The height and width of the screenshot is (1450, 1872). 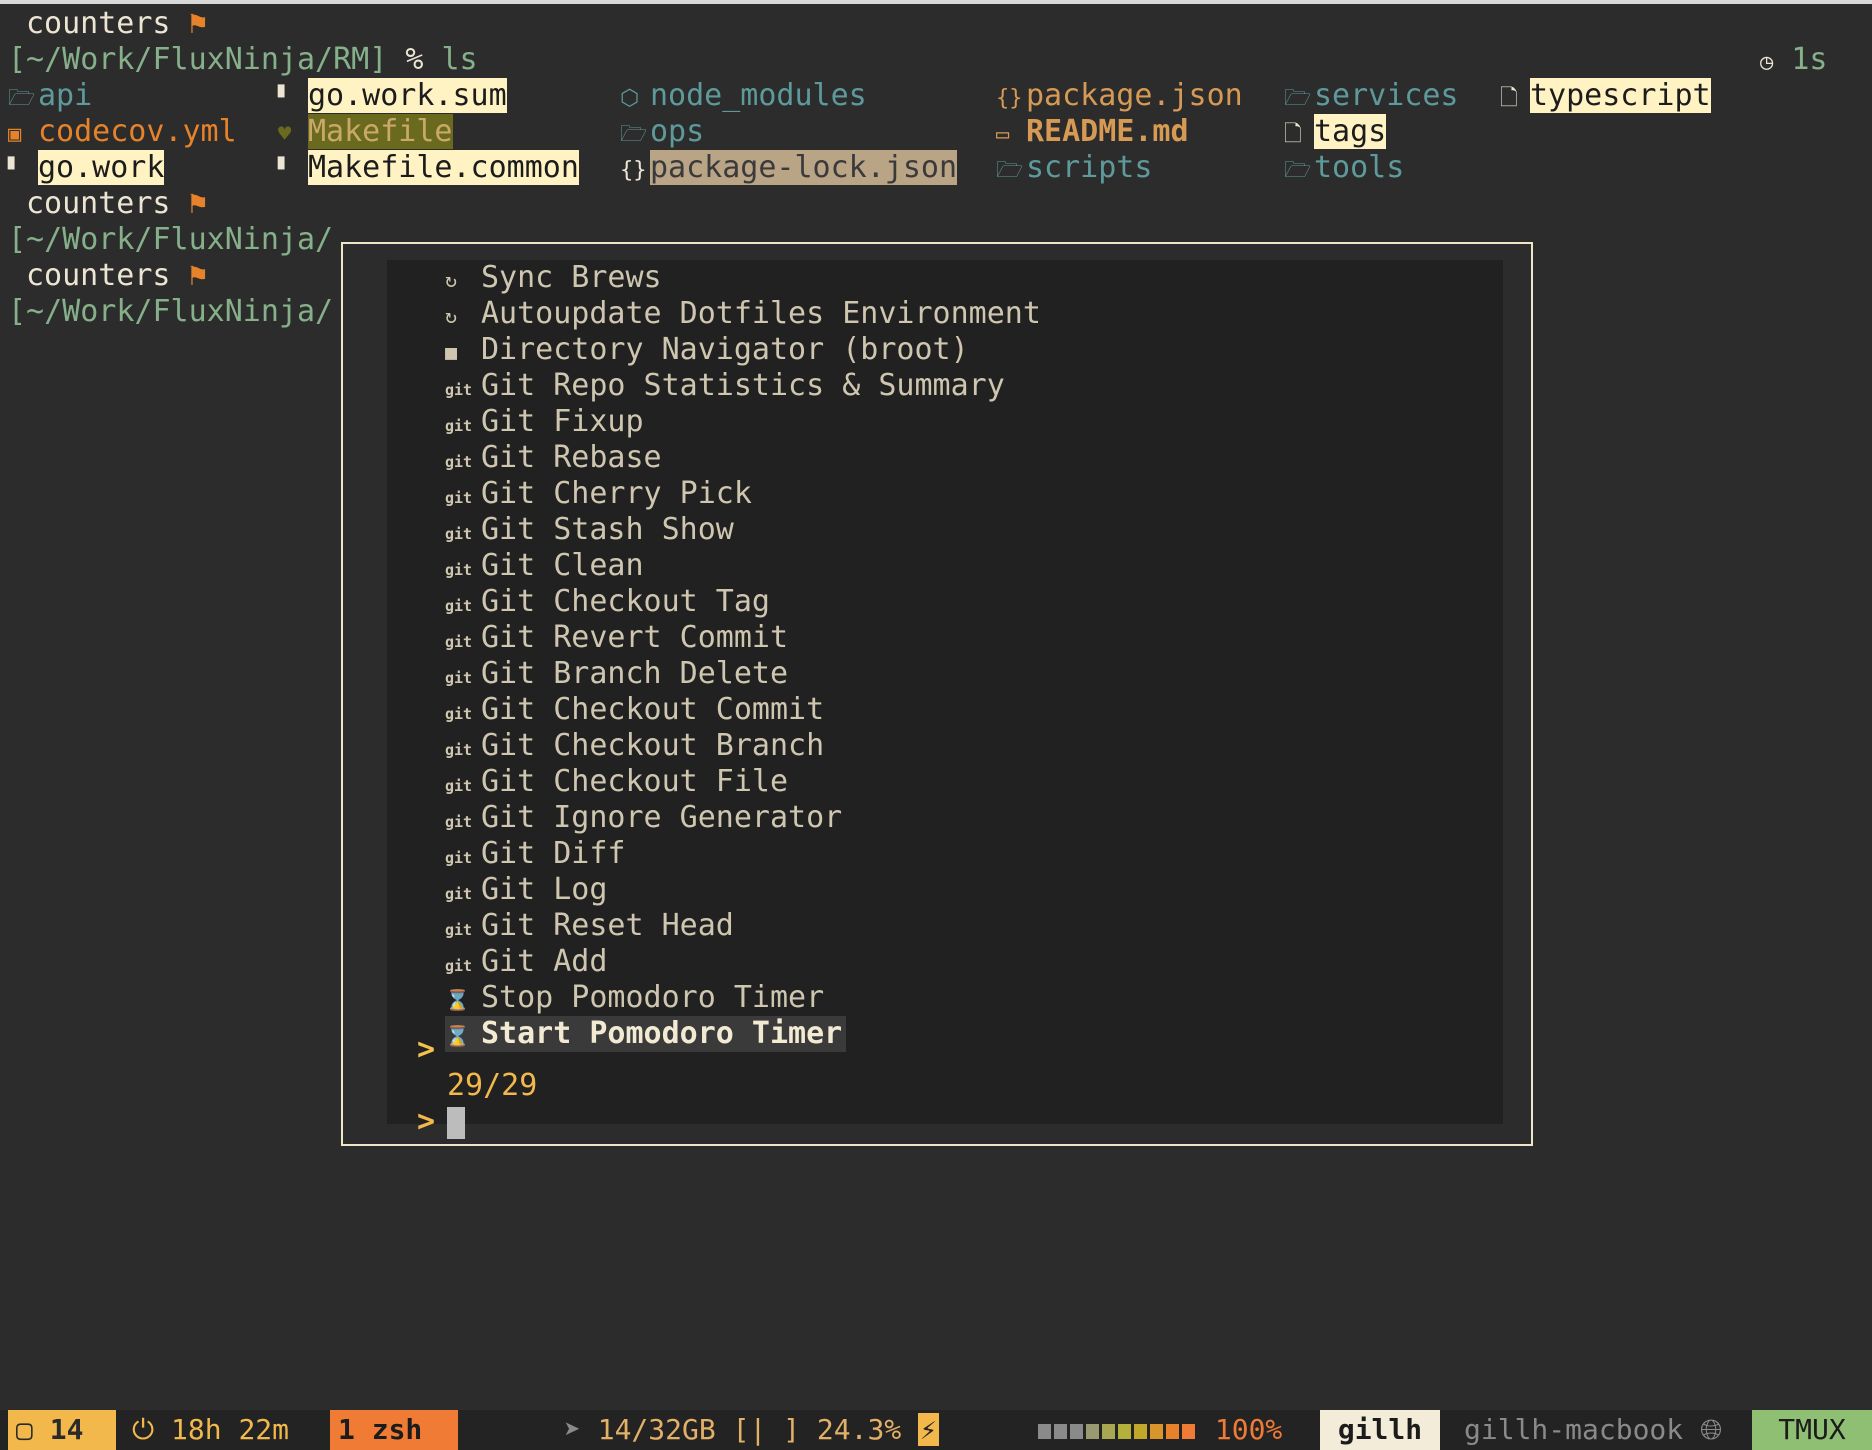 I want to click on palette-item: git Git Checkout Branch, so click(x=634, y=746).